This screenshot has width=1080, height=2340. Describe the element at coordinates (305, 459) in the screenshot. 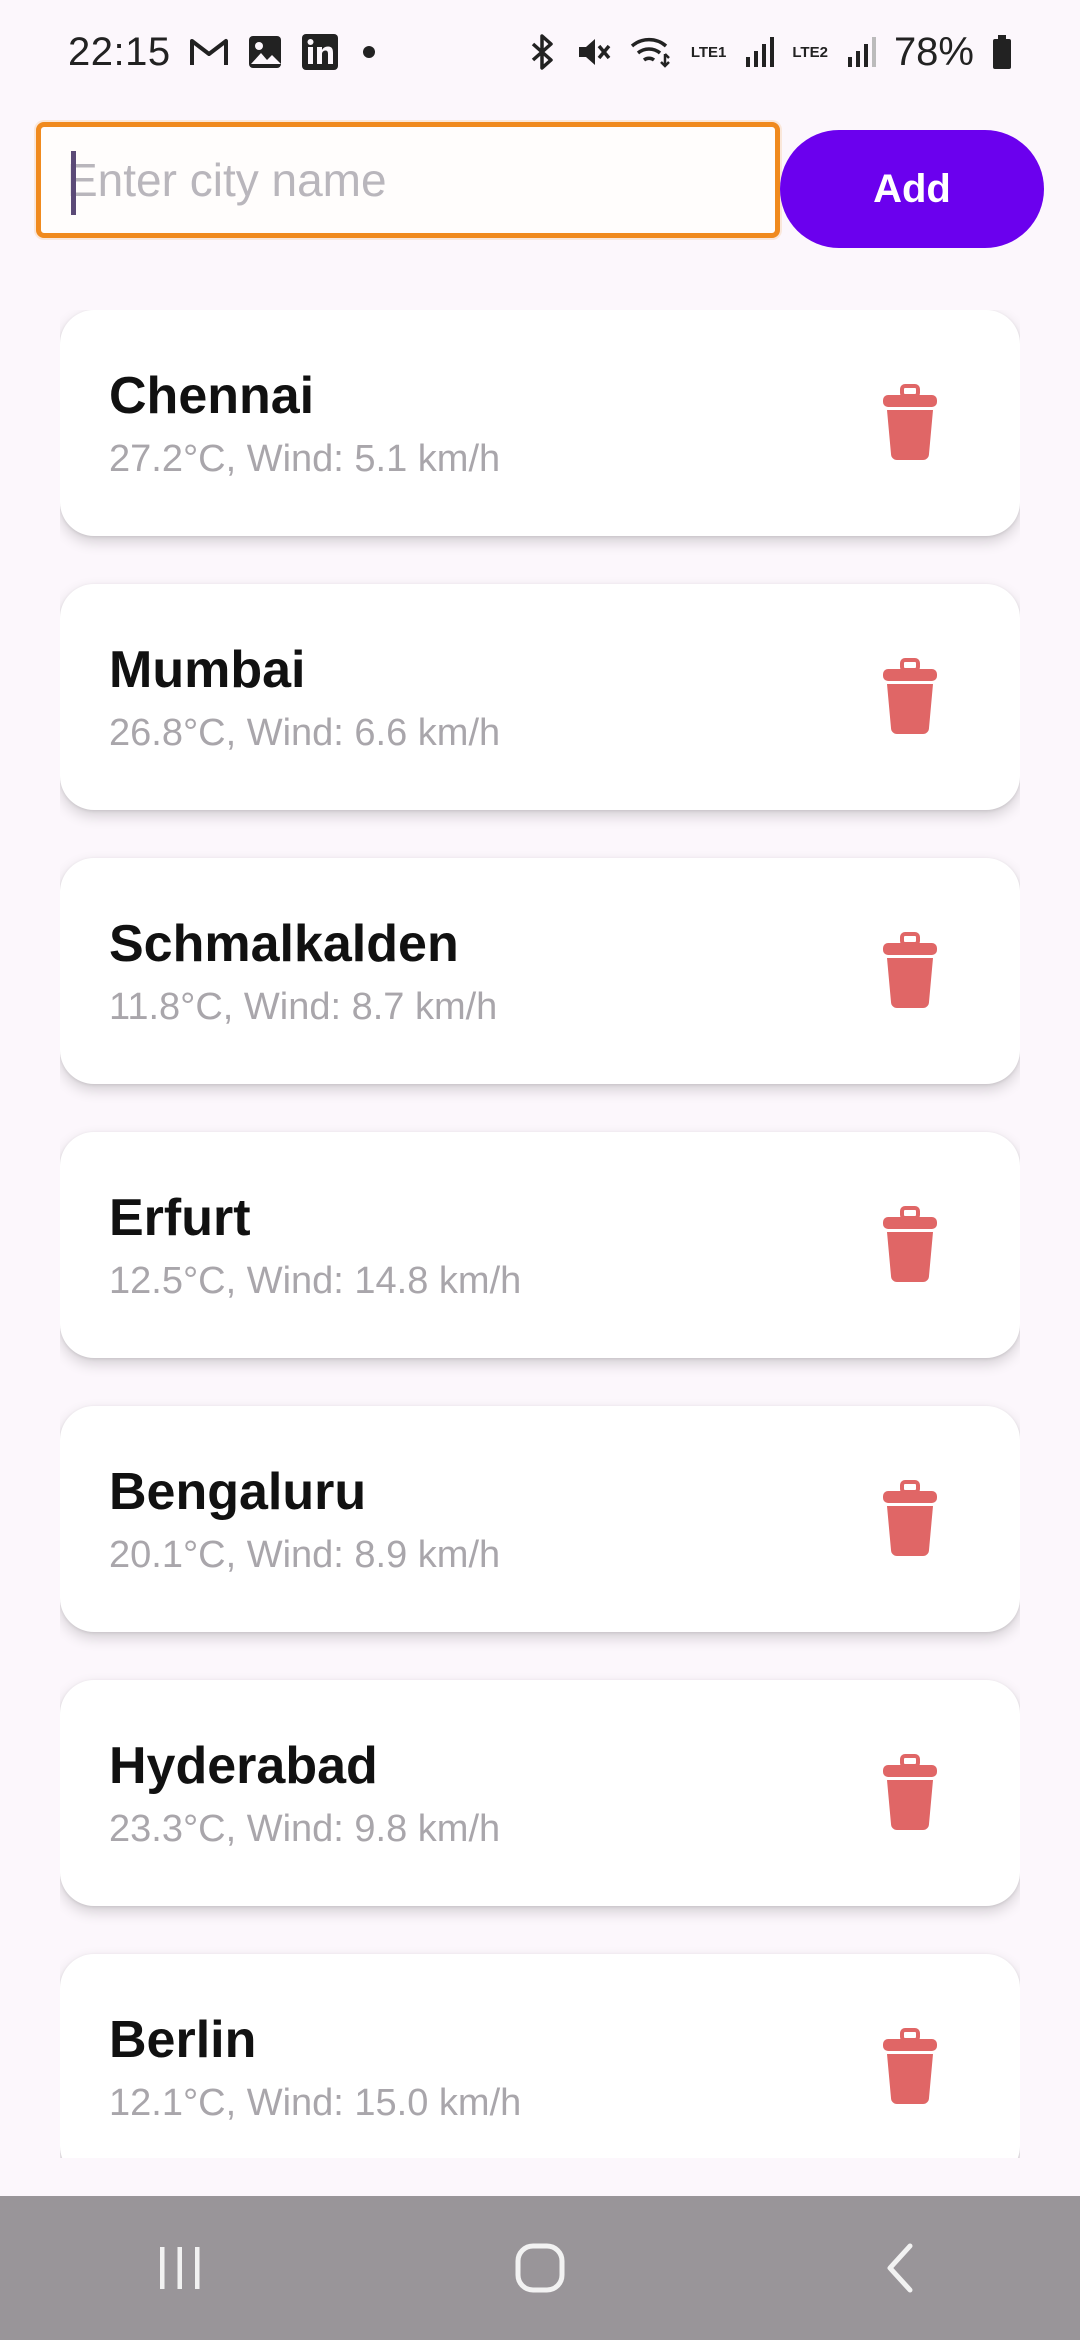

I see `city-weather: 27.2°C, Wind: 5.1 km/h` at that location.